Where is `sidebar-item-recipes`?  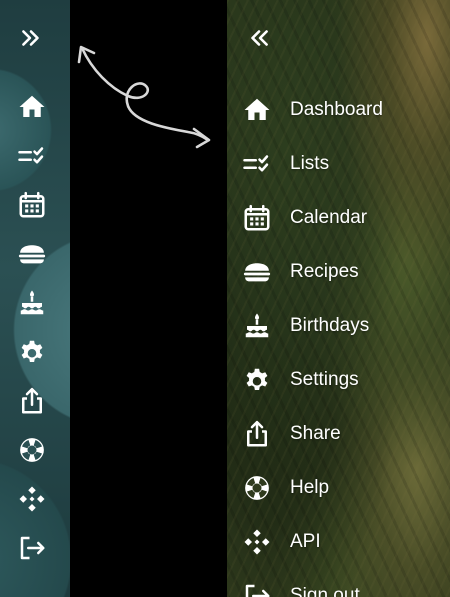 sidebar-item-recipes is located at coordinates (32, 254).